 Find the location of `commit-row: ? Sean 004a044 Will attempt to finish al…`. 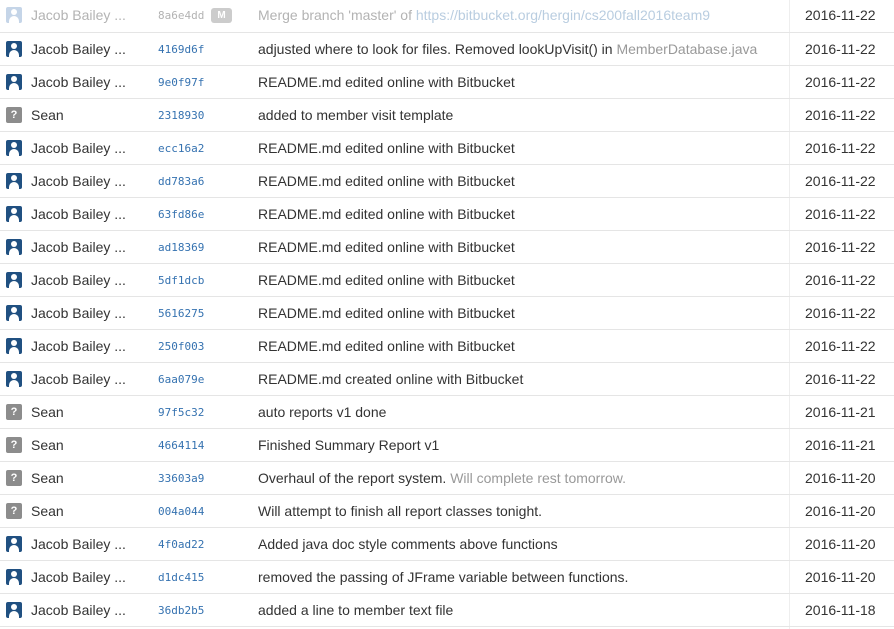

commit-row: ? Sean 004a044 Will attempt to finish al… is located at coordinates (447, 511).